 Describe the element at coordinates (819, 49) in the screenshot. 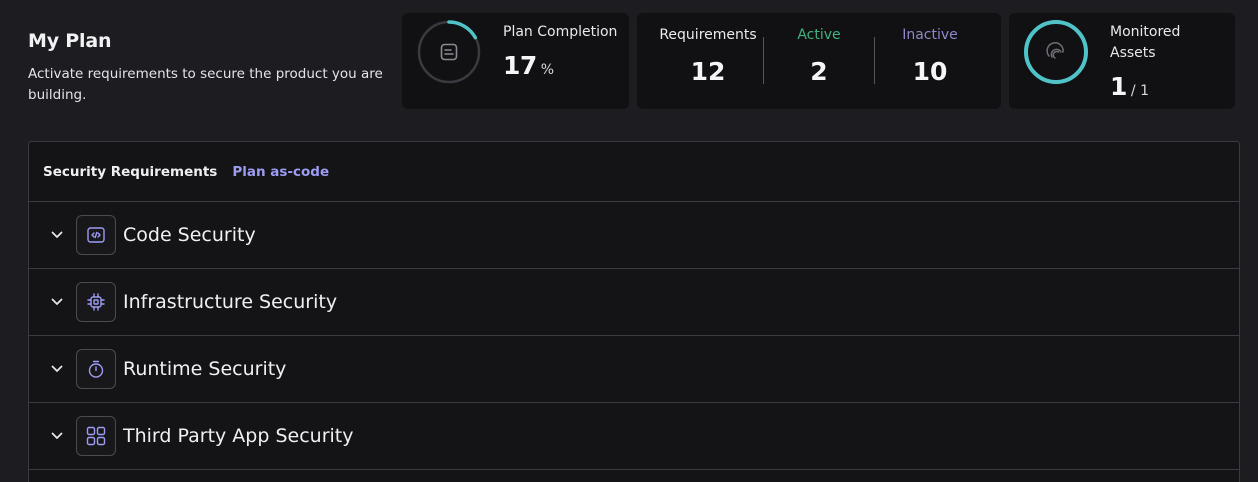

I see `requirements-active: Active 2` at that location.